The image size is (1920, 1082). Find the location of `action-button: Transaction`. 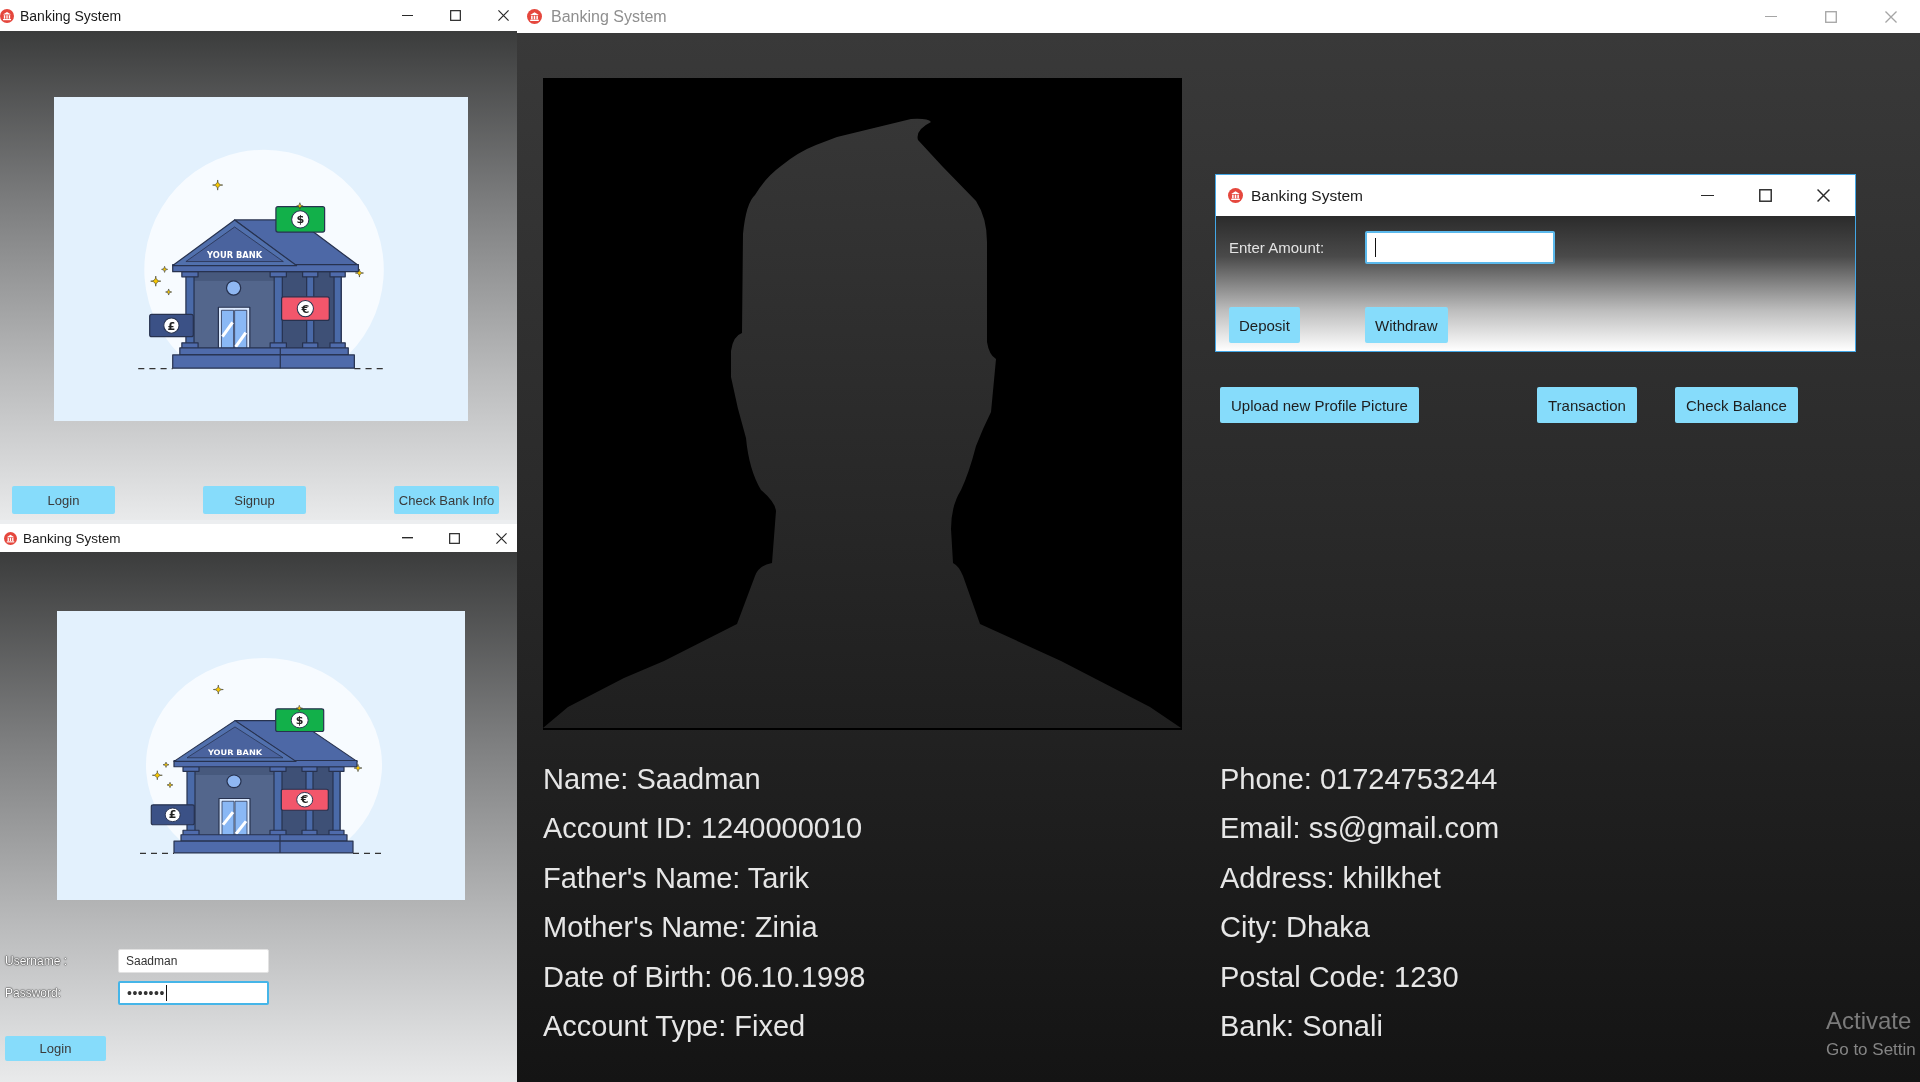

action-button: Transaction is located at coordinates (1587, 405).